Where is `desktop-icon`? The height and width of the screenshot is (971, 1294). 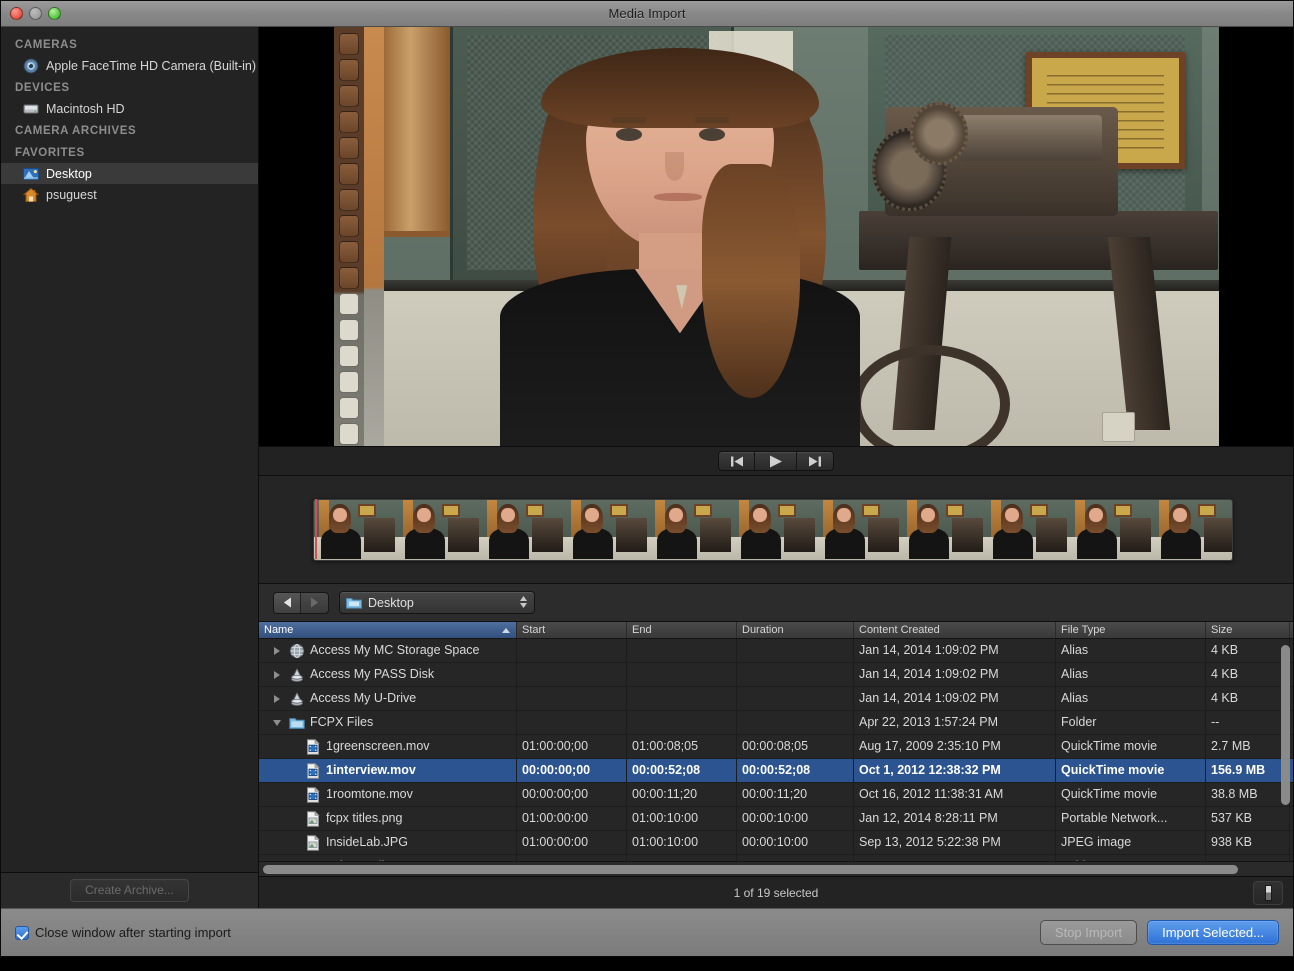
desktop-icon is located at coordinates (31, 173).